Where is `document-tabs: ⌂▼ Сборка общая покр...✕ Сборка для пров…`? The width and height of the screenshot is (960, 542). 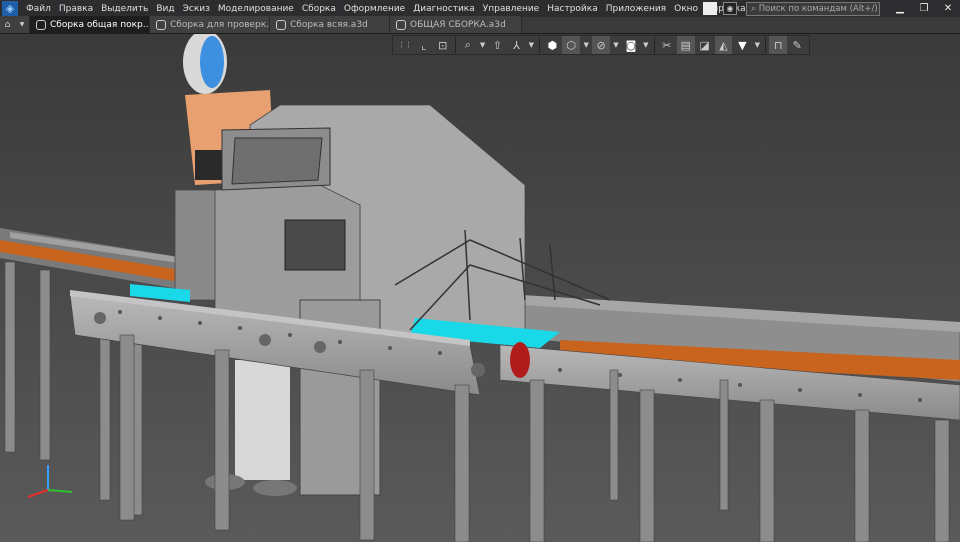 document-tabs: ⌂▼ Сборка общая покр...✕ Сборка для пров… is located at coordinates (480, 25).